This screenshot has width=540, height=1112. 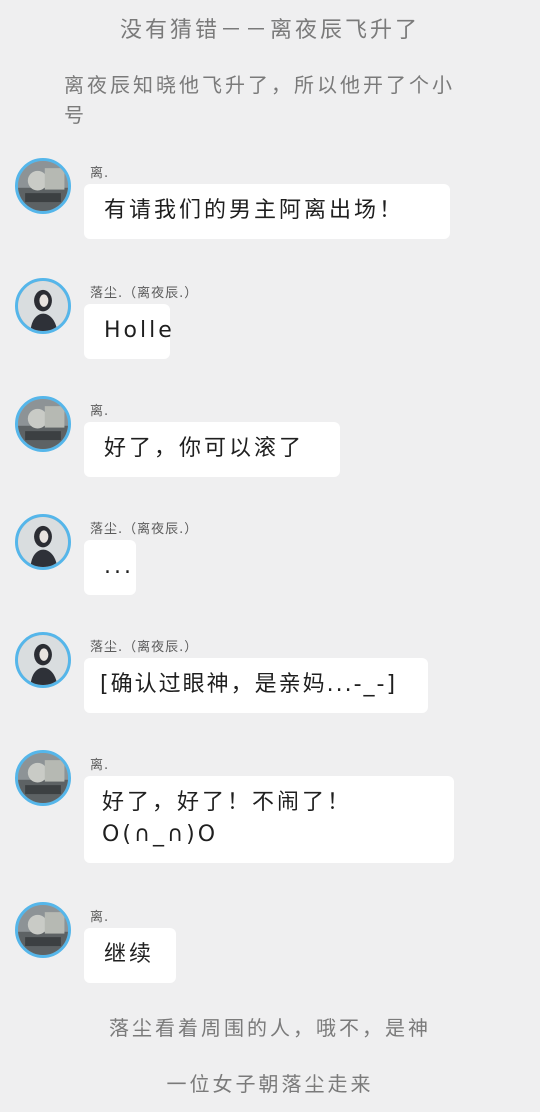 I want to click on narration-text: 一位女子朝落尘走来, so click(x=270, y=1084).